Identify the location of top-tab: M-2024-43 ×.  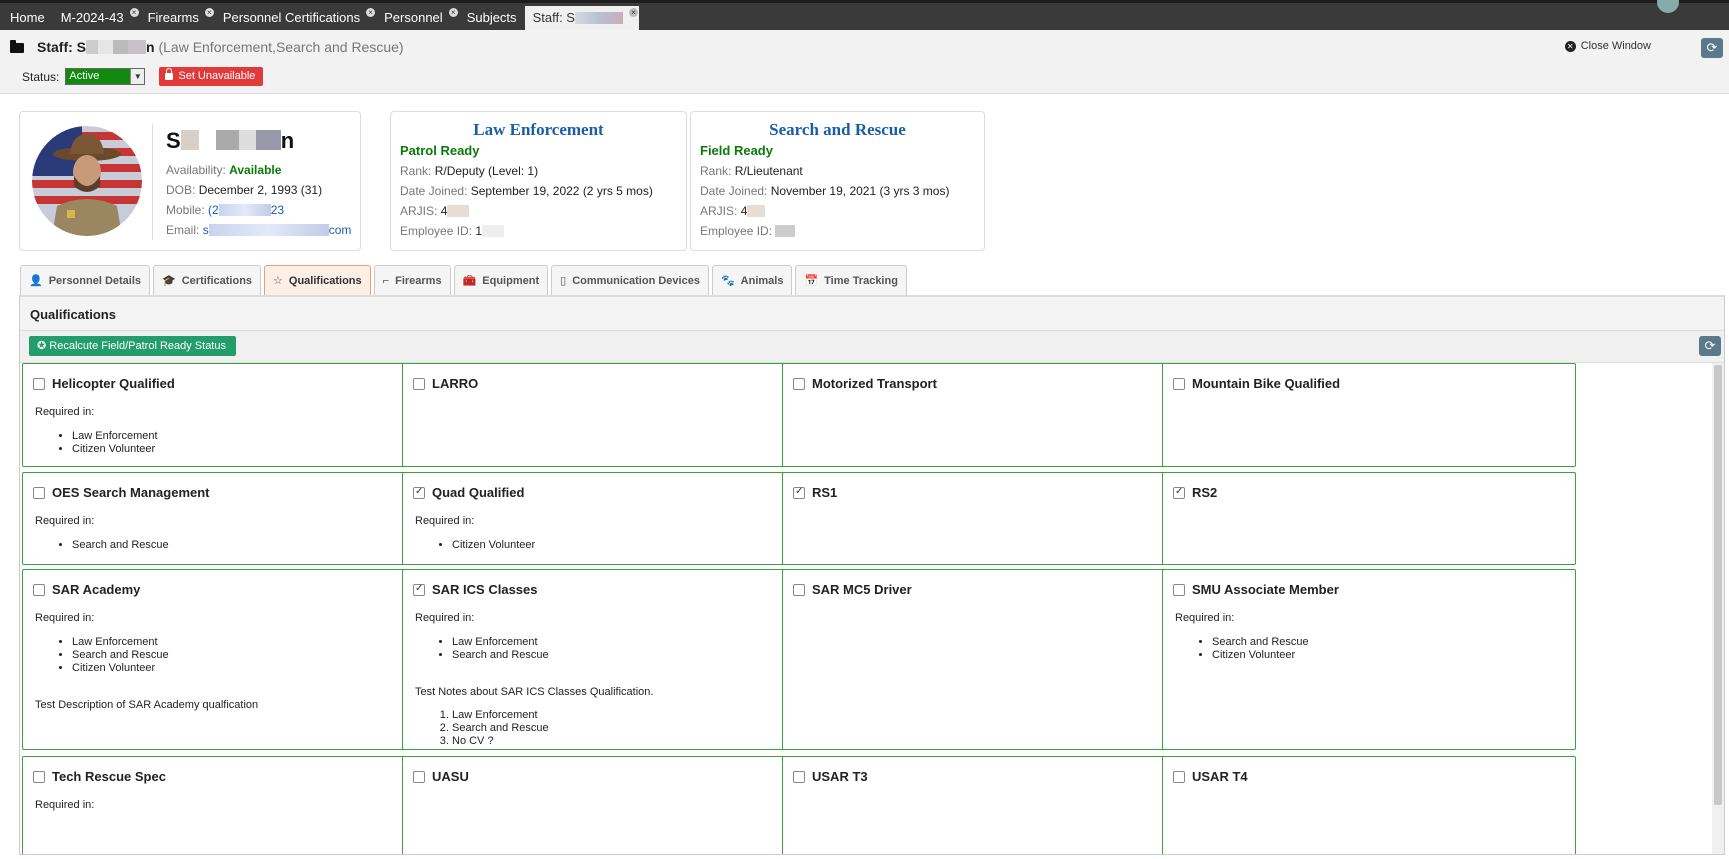
(96, 18).